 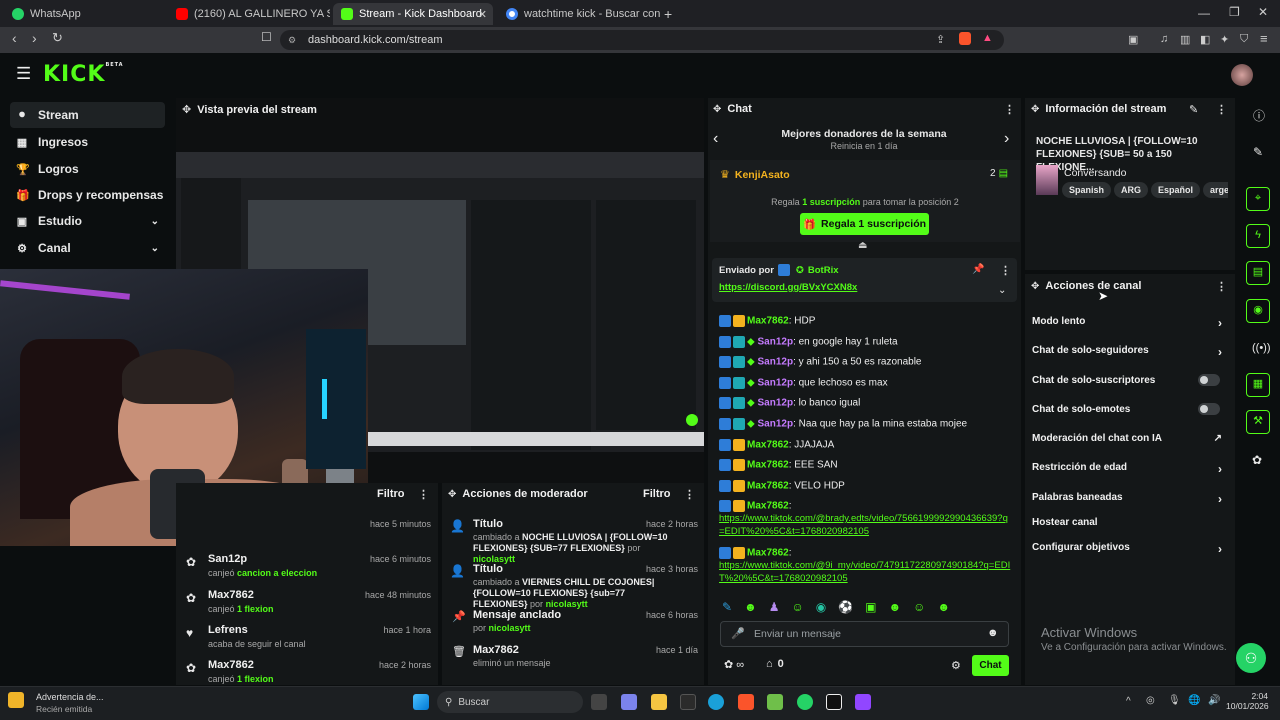 I want to click on action-host-channel: Hostear canal, so click(x=1131, y=522).